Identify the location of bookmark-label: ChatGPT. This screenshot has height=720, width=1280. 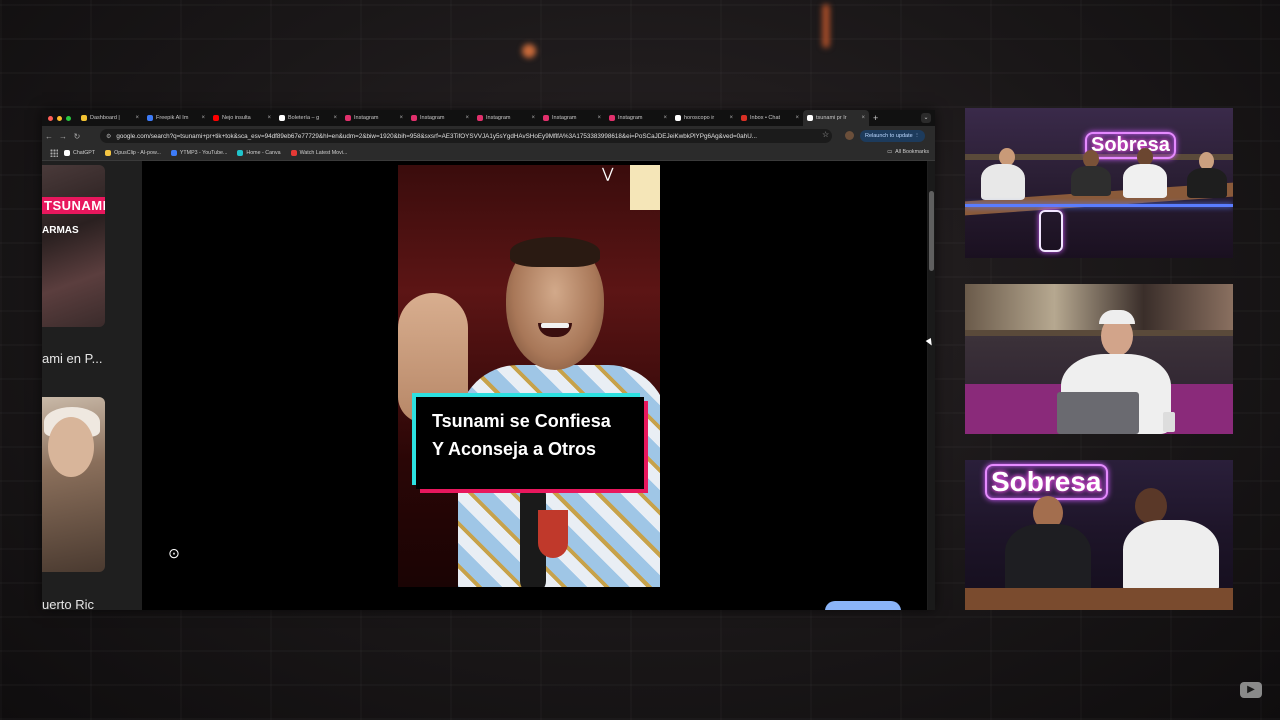
(84, 153).